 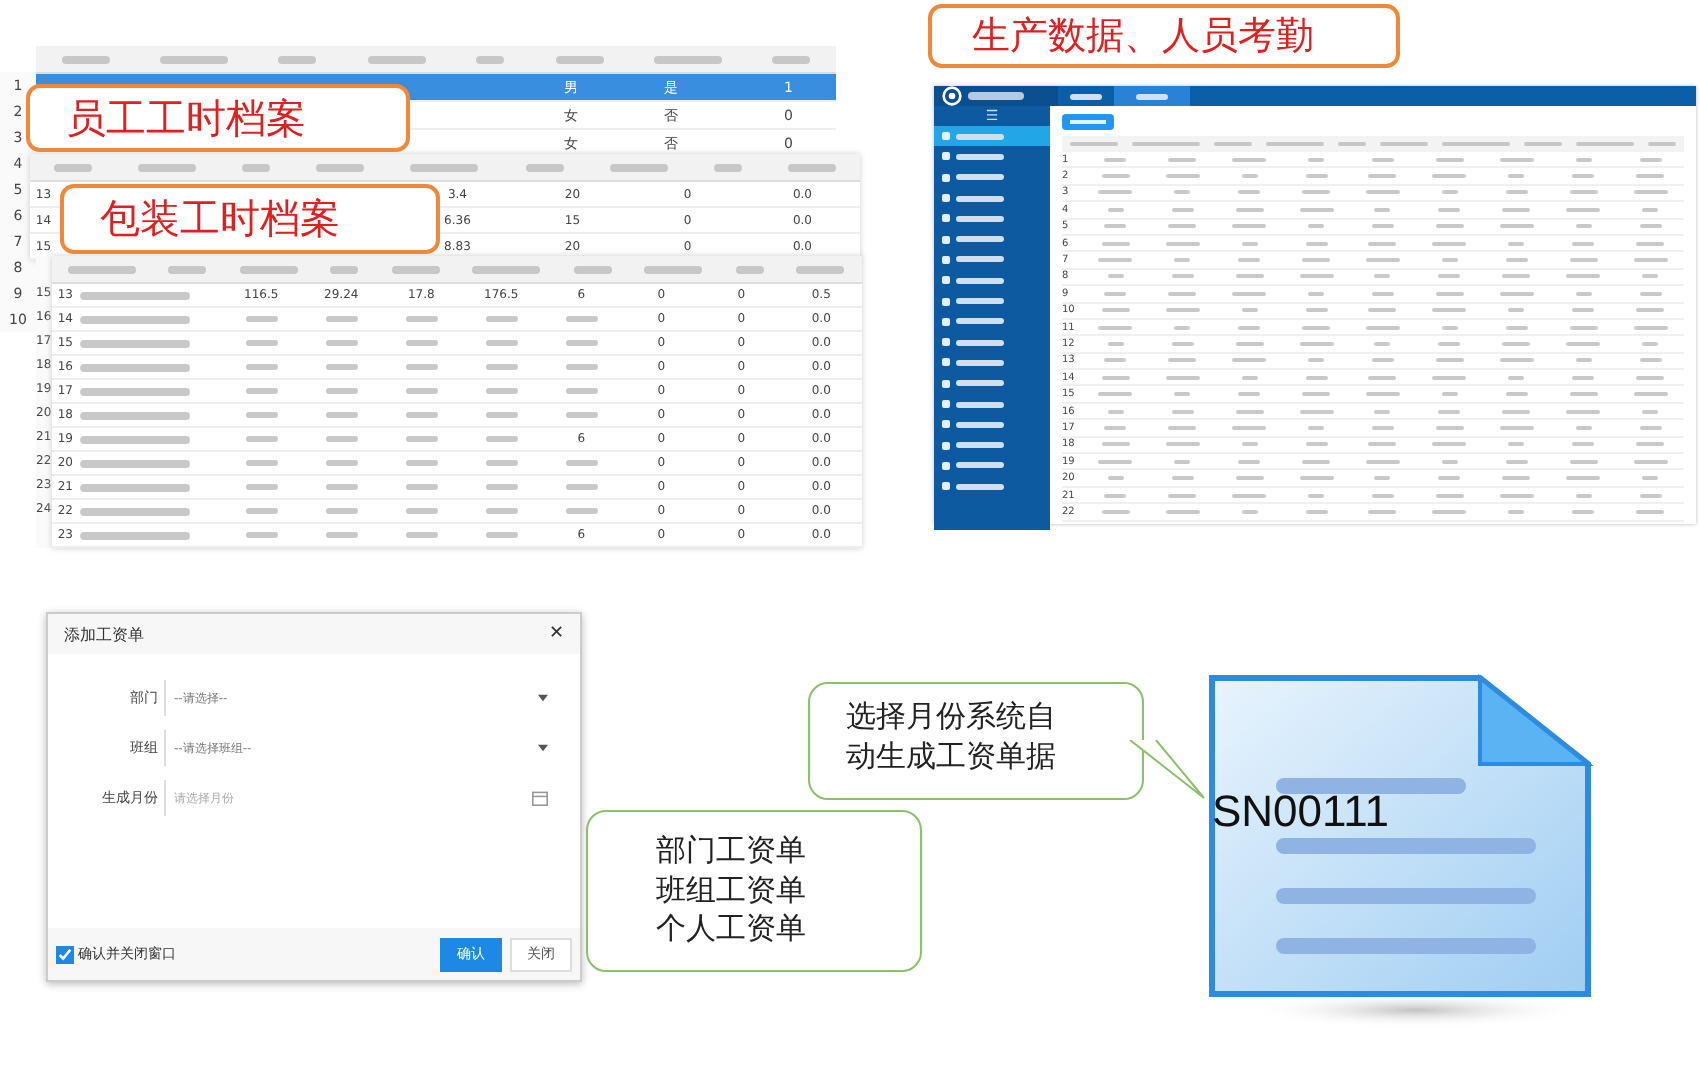 I want to click on close-icon: ✕, so click(x=556, y=634).